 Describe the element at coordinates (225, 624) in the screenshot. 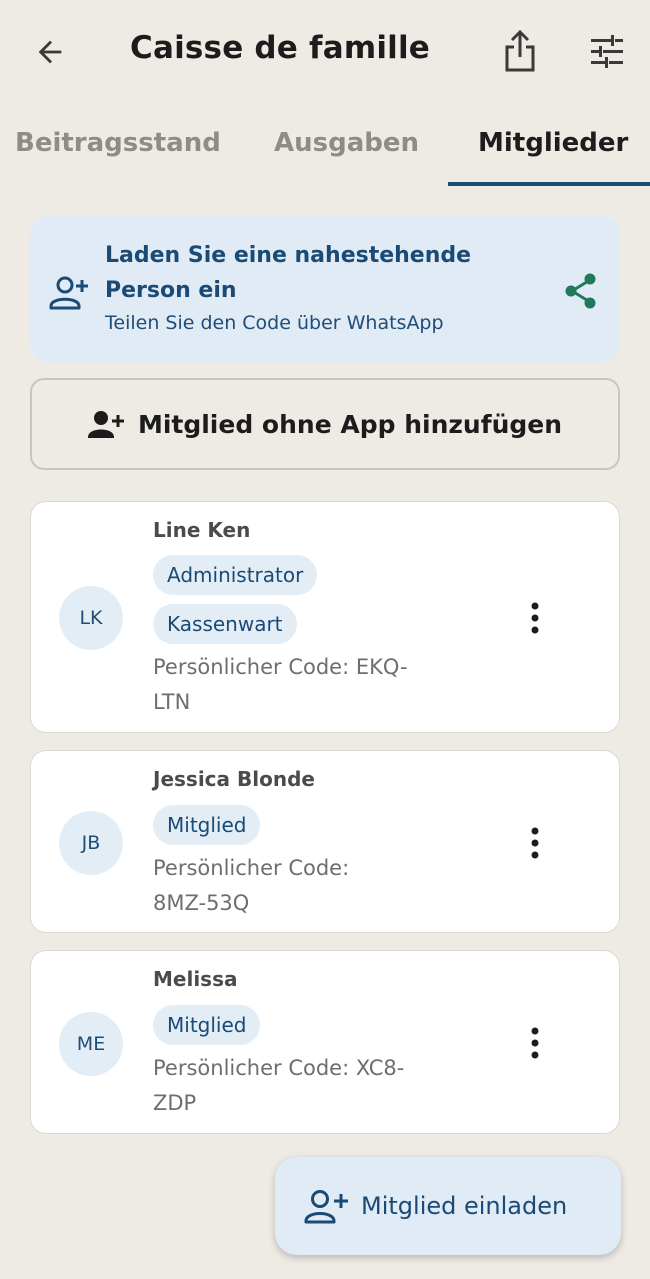

I see `role-chip: Kassenwart` at that location.